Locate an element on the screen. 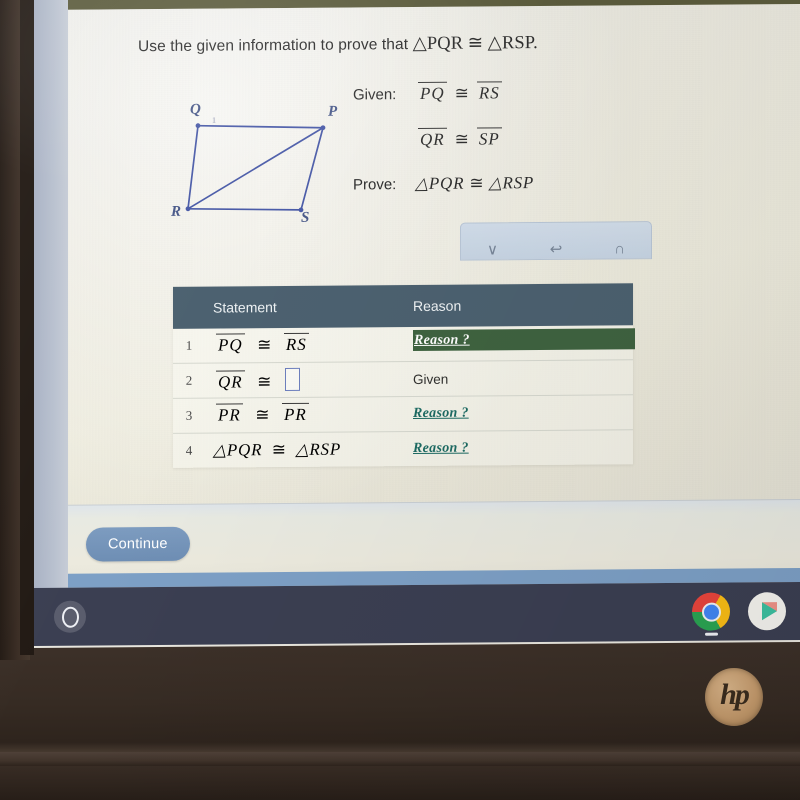  prompt-triangle-a: △PQR is located at coordinates (438, 44).